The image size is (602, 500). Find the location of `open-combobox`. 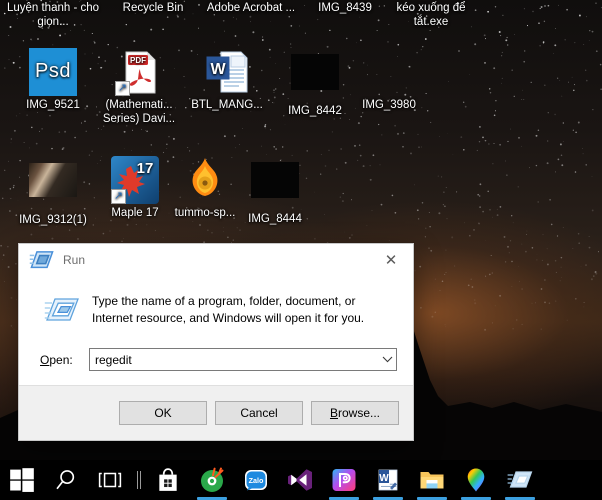

open-combobox is located at coordinates (243, 359).